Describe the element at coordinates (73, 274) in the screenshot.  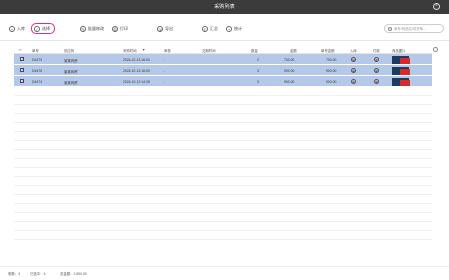
I see `total-amount: 总金额：2,500.00` at that location.